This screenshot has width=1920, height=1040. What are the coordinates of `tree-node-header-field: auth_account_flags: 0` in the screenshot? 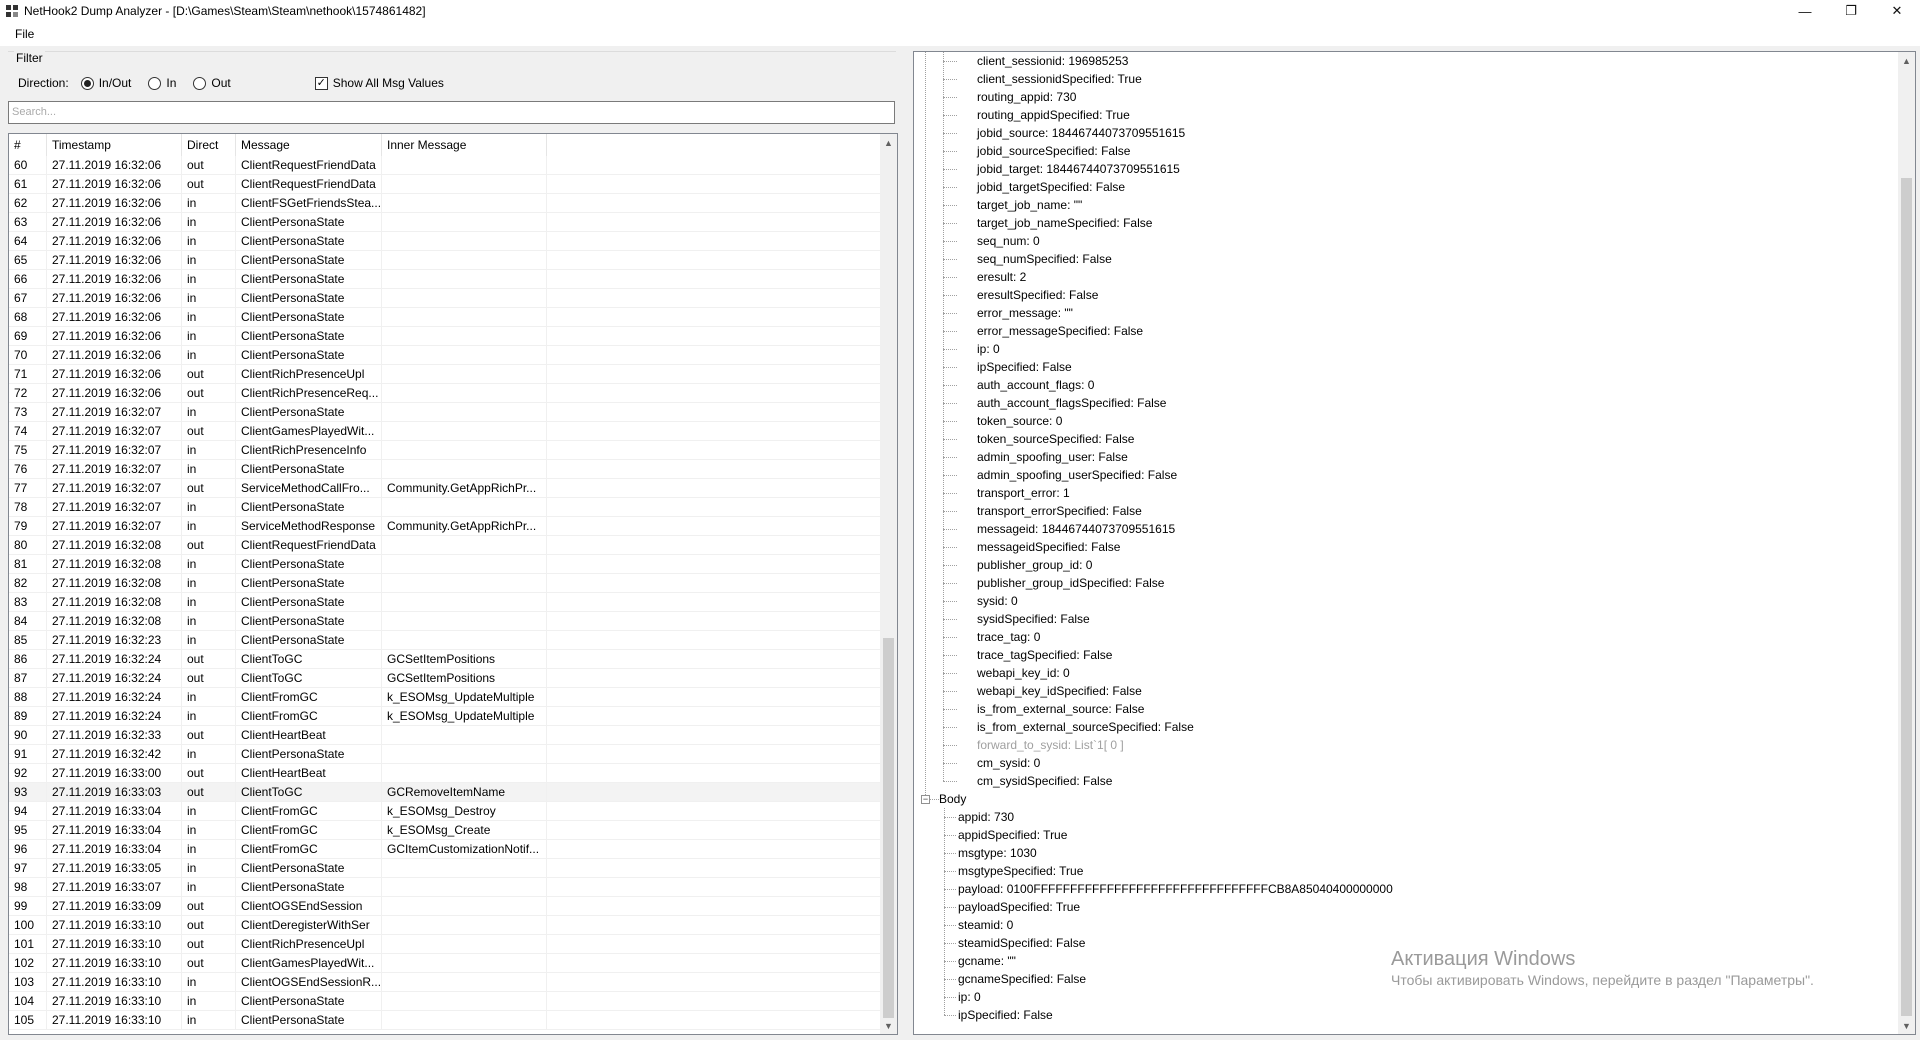 It's located at (1035, 385).